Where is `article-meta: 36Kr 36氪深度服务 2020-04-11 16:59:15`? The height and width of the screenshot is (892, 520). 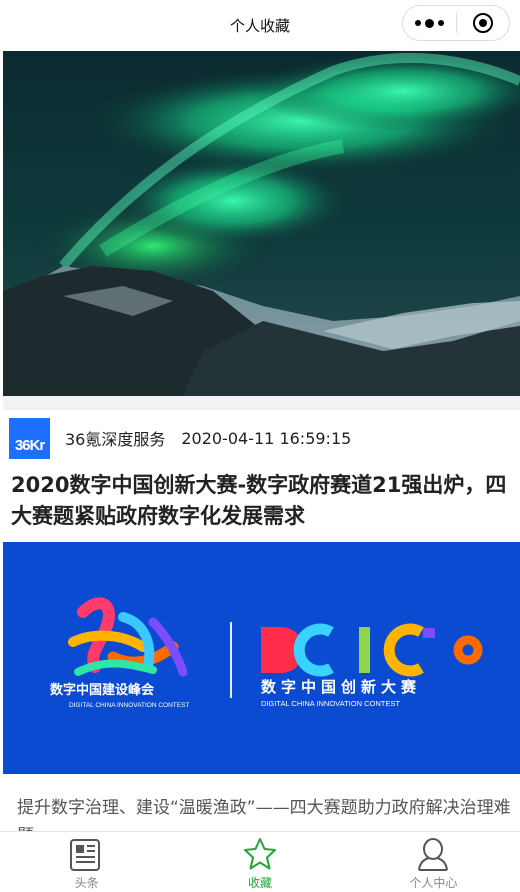 article-meta: 36Kr 36氪深度服务 2020-04-11 16:59:15 is located at coordinates (261, 438).